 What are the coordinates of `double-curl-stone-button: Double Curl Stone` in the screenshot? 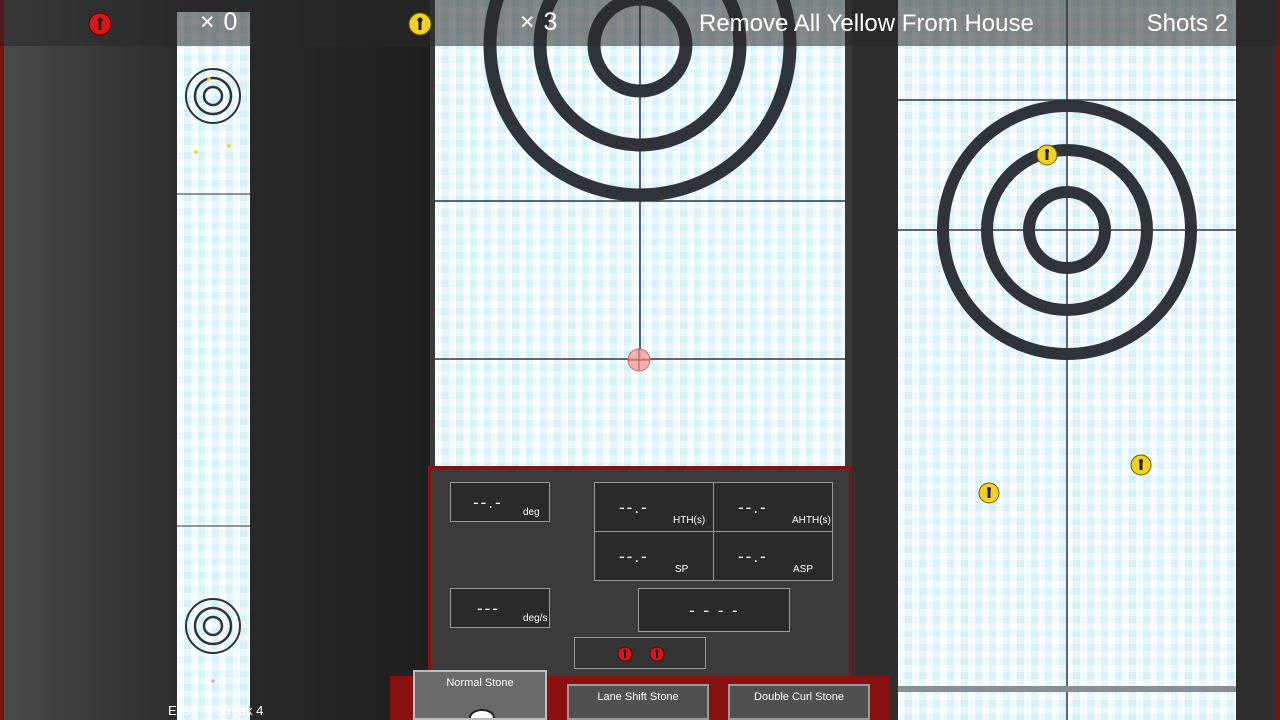 It's located at (799, 702).